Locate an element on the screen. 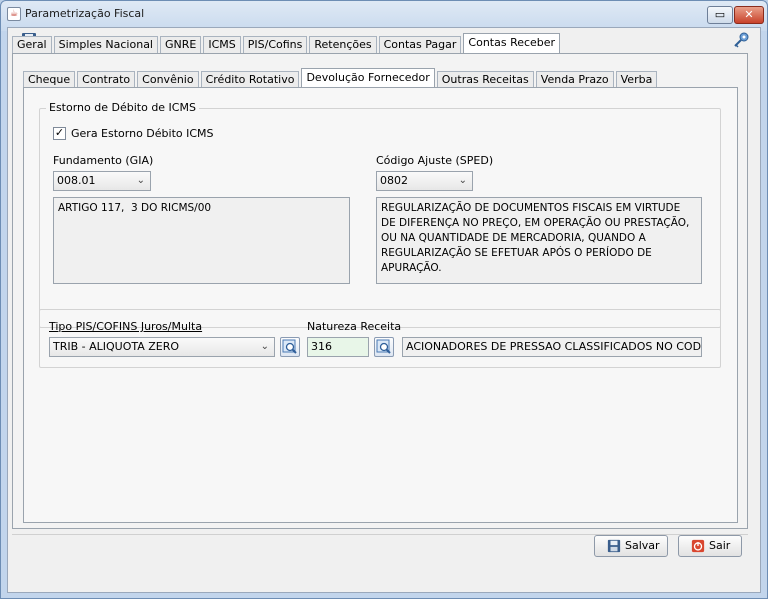  tipo-pis-cofins-select: TRIB - ALIQUOTA ZERO ⌄ is located at coordinates (162, 347).